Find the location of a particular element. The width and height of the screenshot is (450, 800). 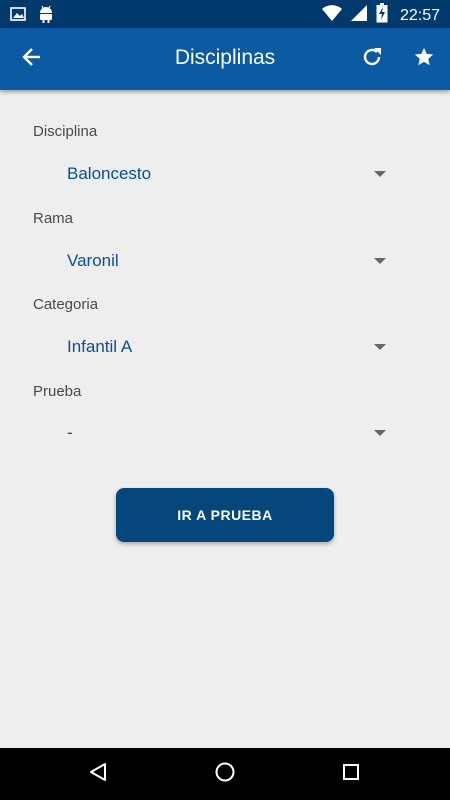

disciplina-label: Disciplina is located at coordinates (65, 131).